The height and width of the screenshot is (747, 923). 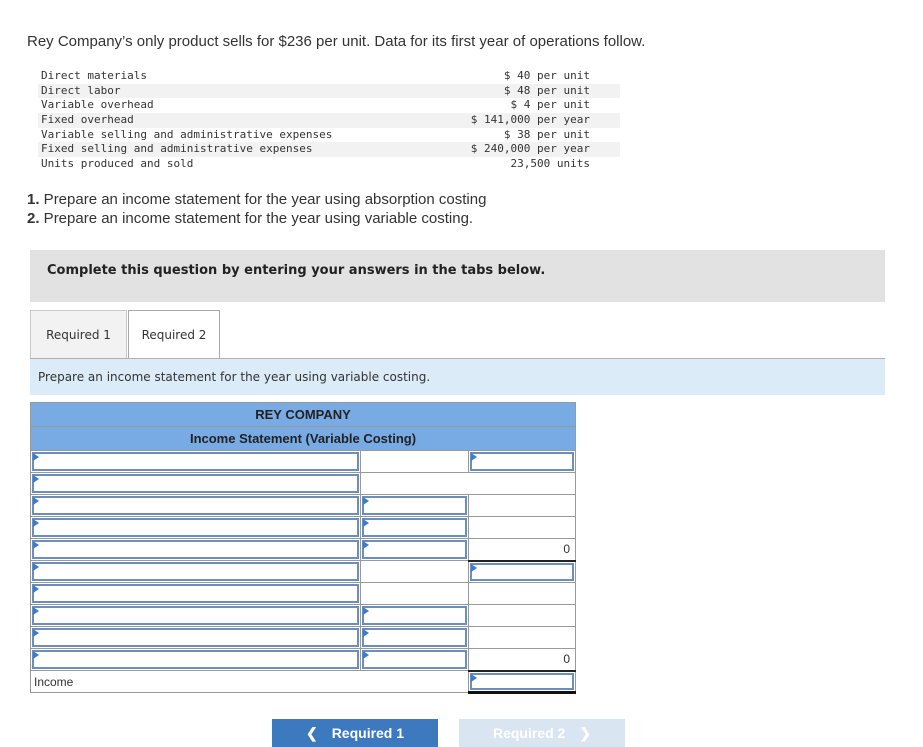 I want to click on requirement-number: 2., so click(x=33, y=218).